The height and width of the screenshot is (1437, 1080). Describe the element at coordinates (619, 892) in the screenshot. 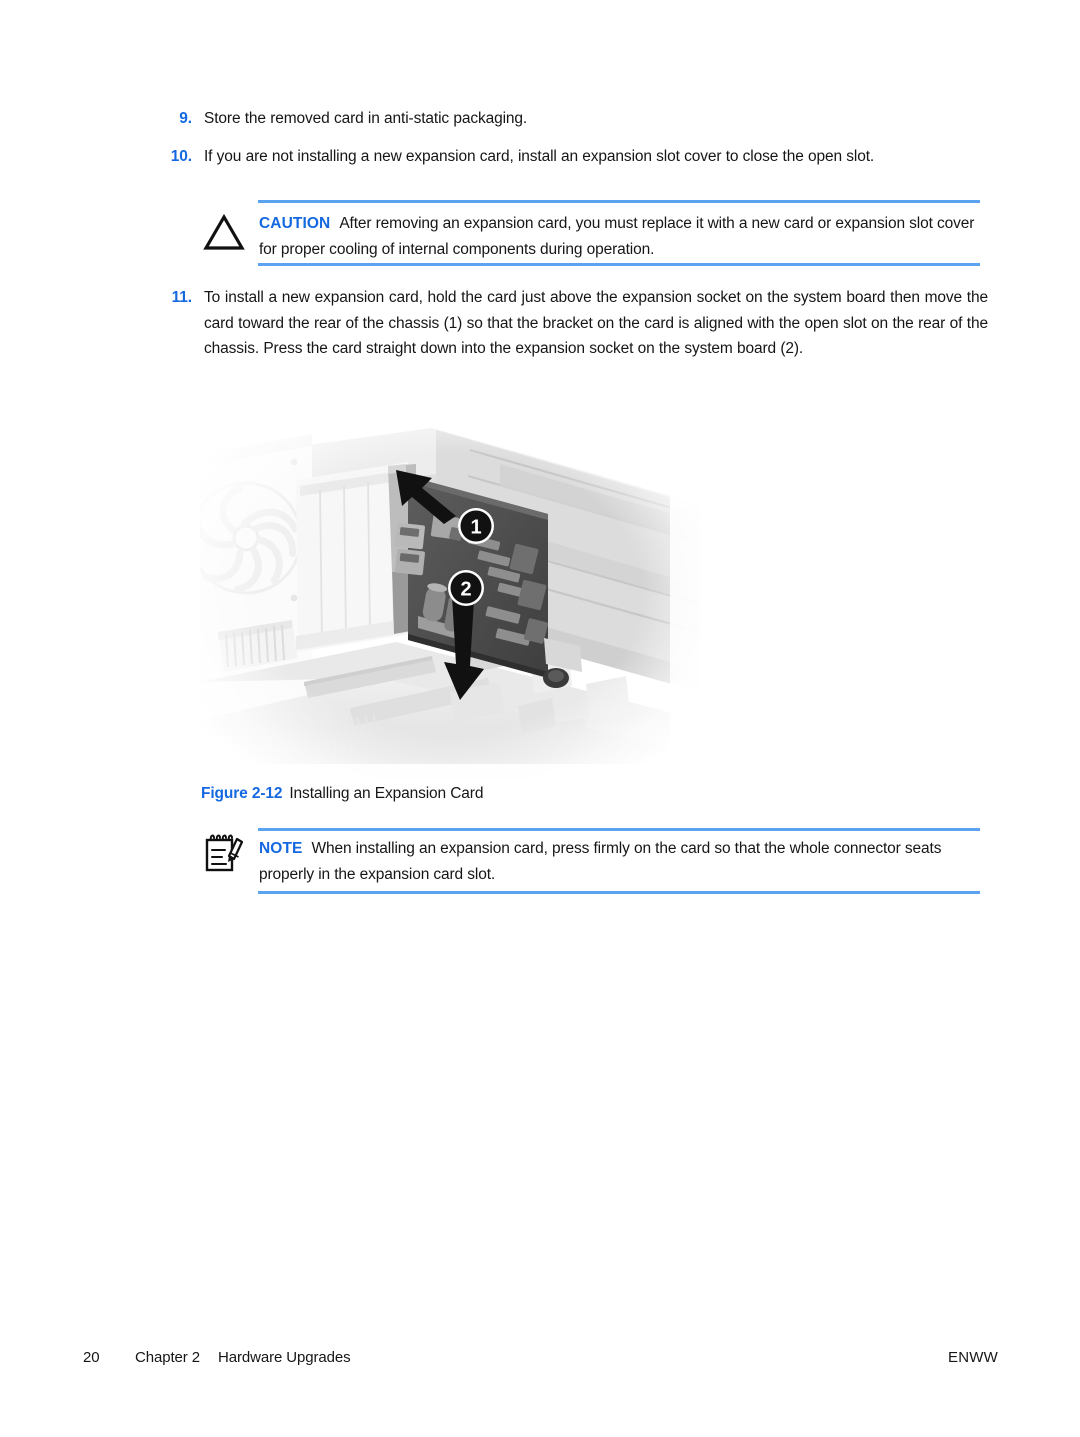

I see `note-rule-bottom` at that location.